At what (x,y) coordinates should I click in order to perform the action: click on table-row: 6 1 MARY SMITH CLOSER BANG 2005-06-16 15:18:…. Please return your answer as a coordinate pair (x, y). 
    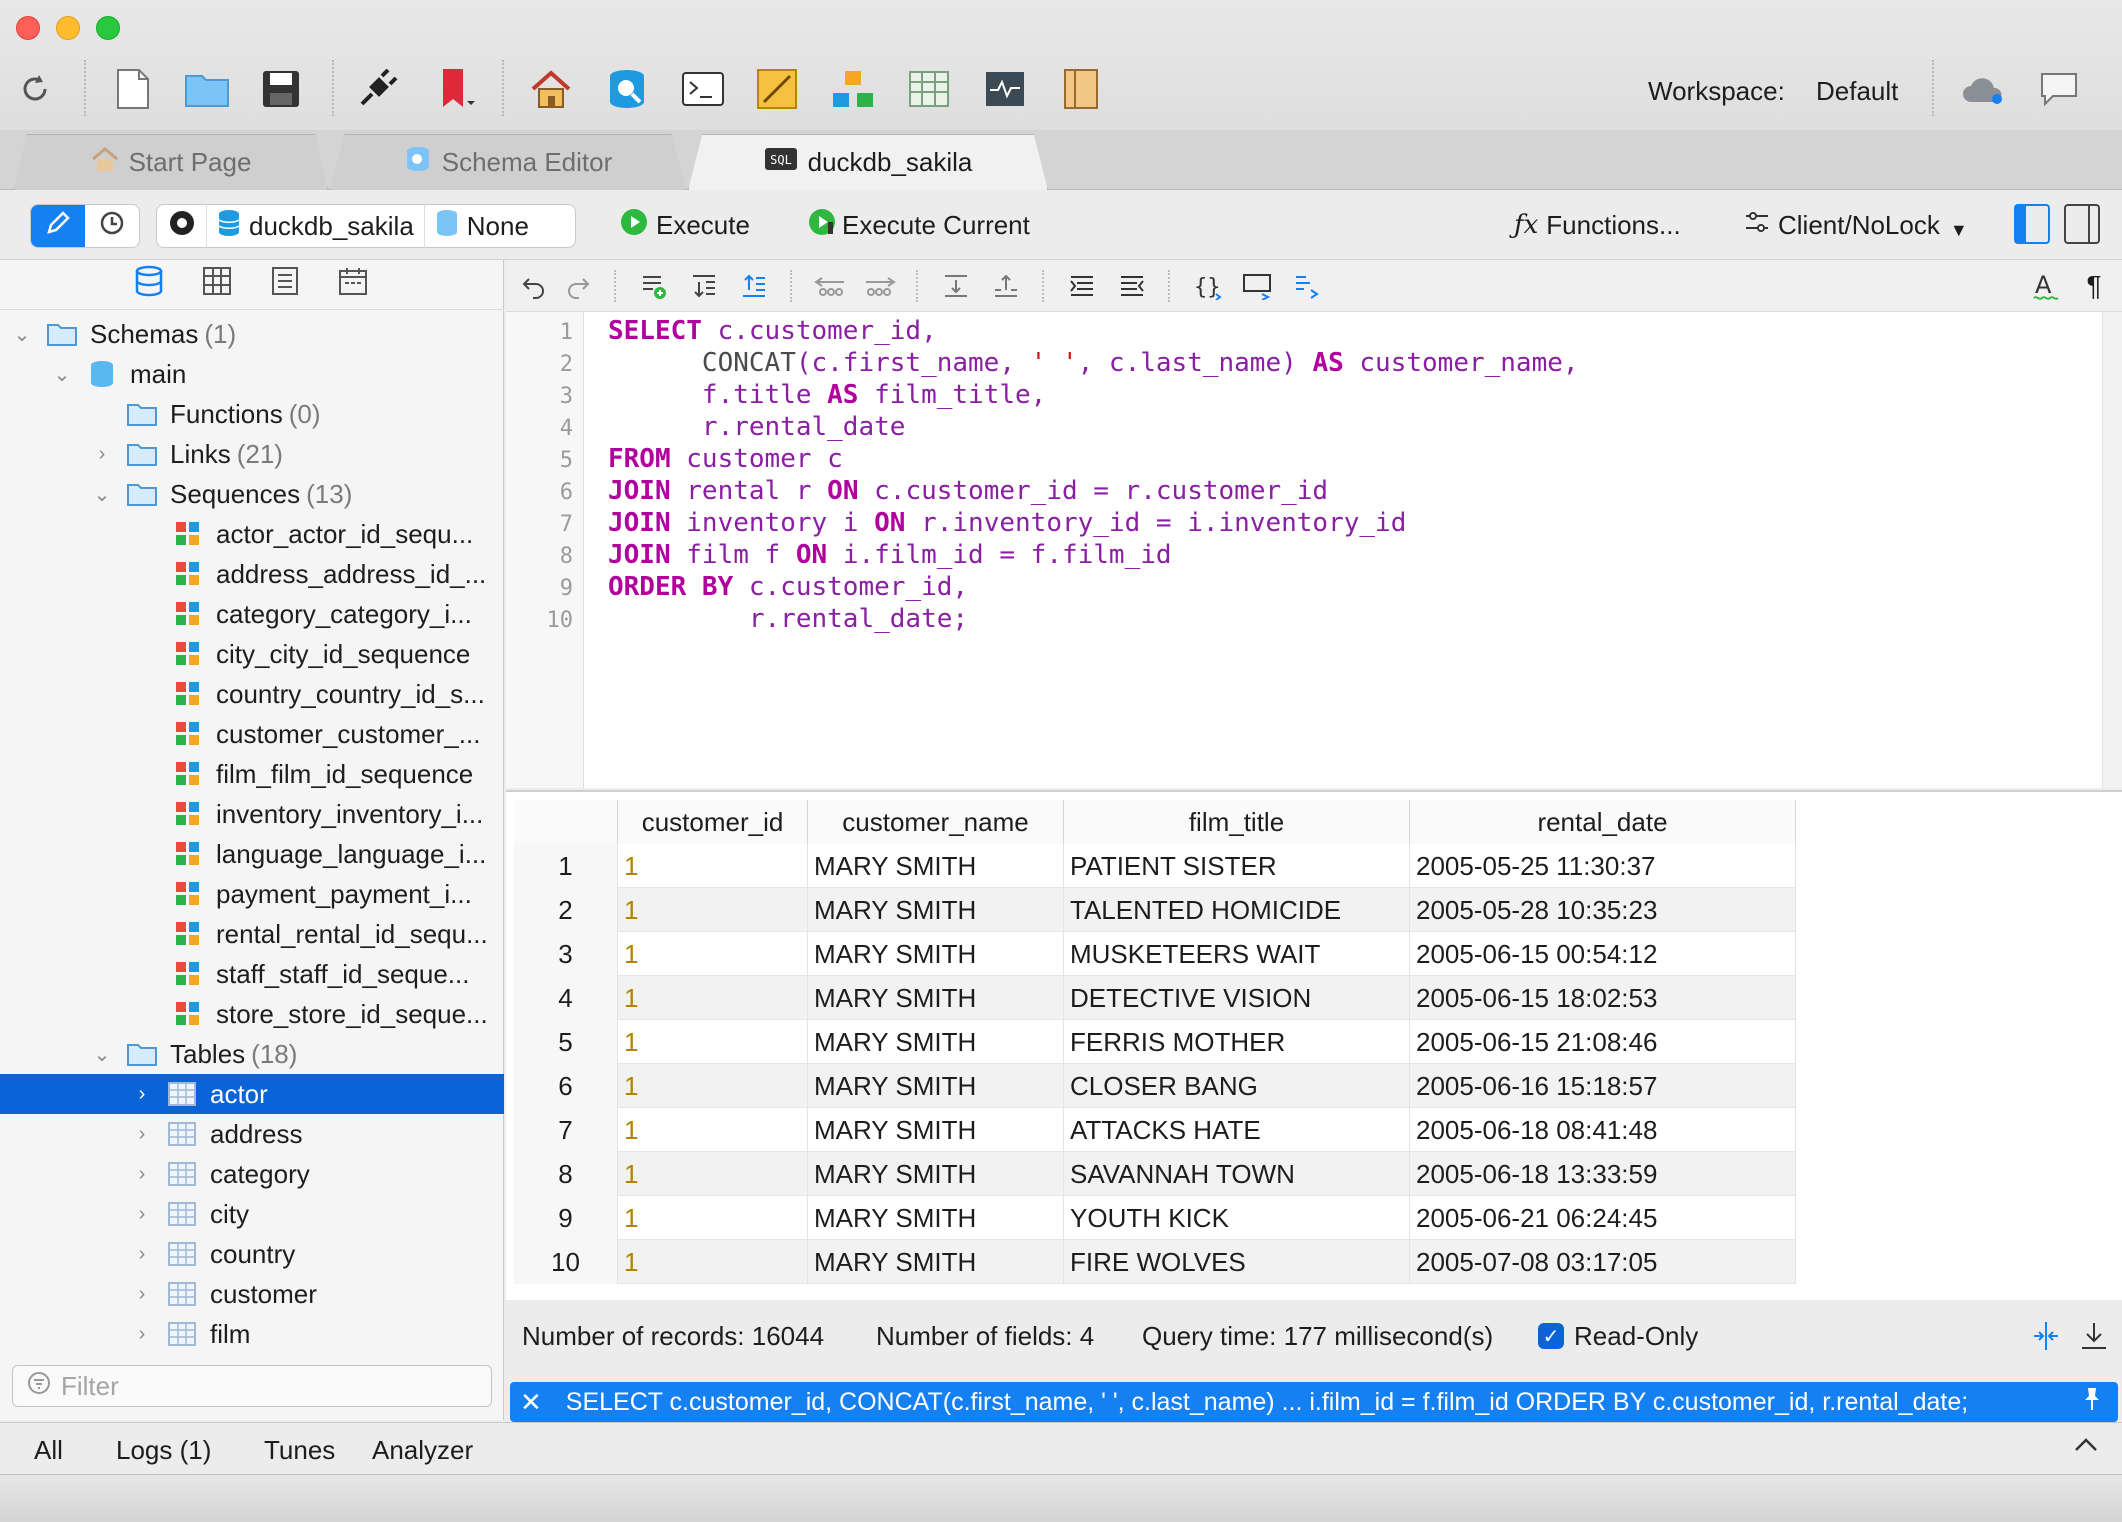
    Looking at the image, I should click on (1155, 1086).